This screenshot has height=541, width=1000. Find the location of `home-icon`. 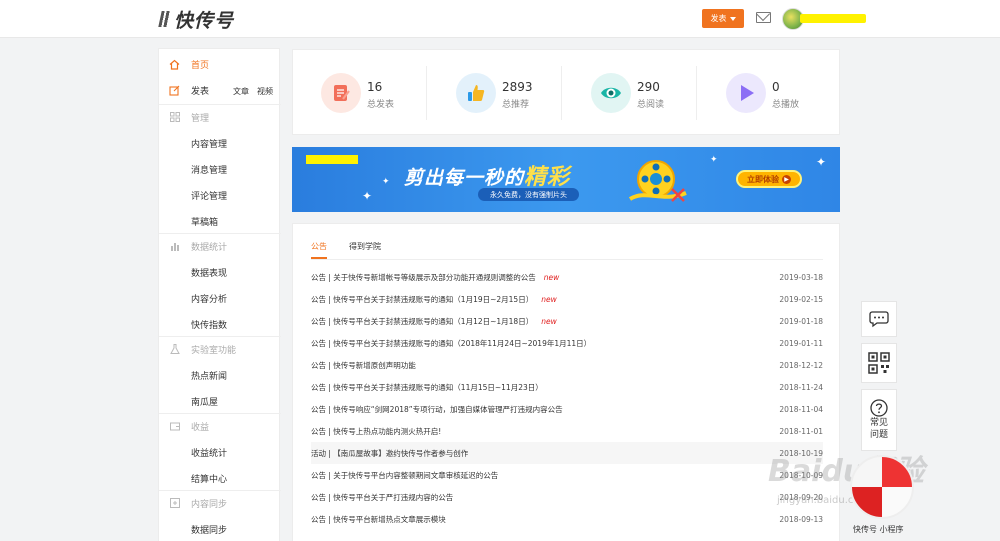

home-icon is located at coordinates (174, 64).